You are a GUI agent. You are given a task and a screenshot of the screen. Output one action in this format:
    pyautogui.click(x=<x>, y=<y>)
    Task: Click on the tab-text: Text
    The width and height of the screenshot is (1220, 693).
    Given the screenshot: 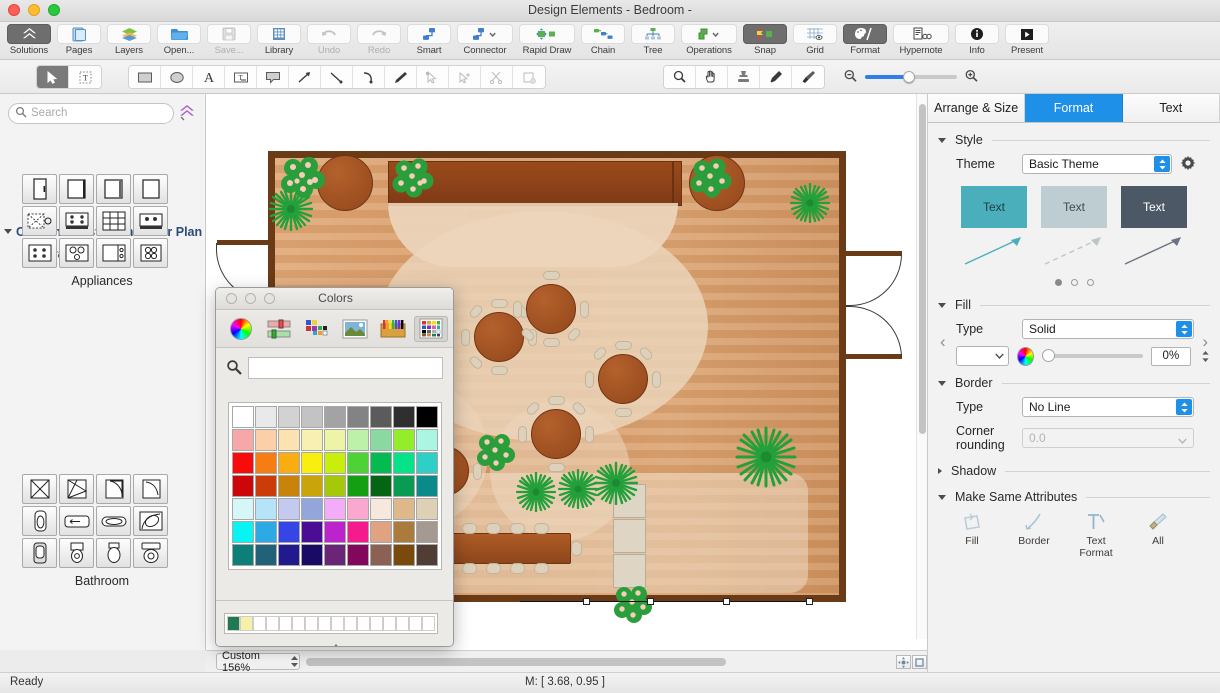 What is the action you would take?
    pyautogui.click(x=1171, y=108)
    